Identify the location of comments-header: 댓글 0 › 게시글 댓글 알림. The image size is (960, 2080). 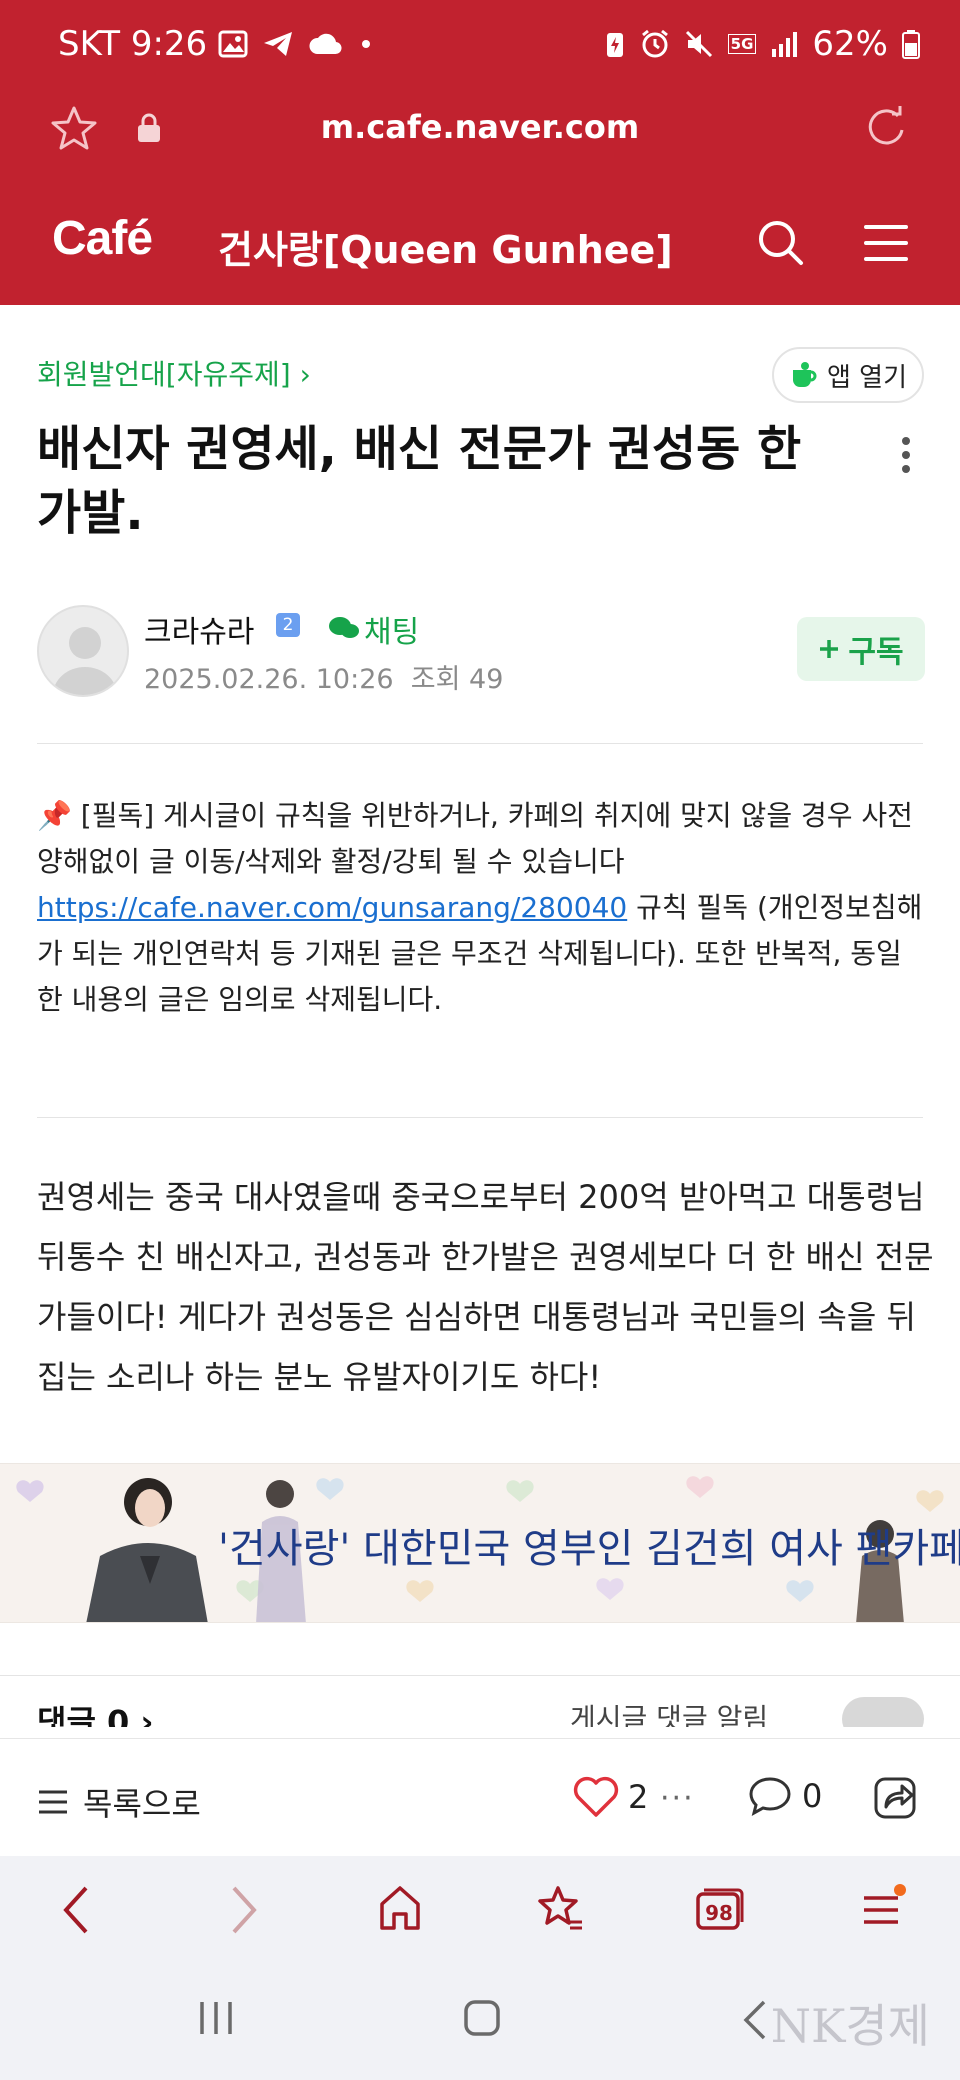
(480, 1701).